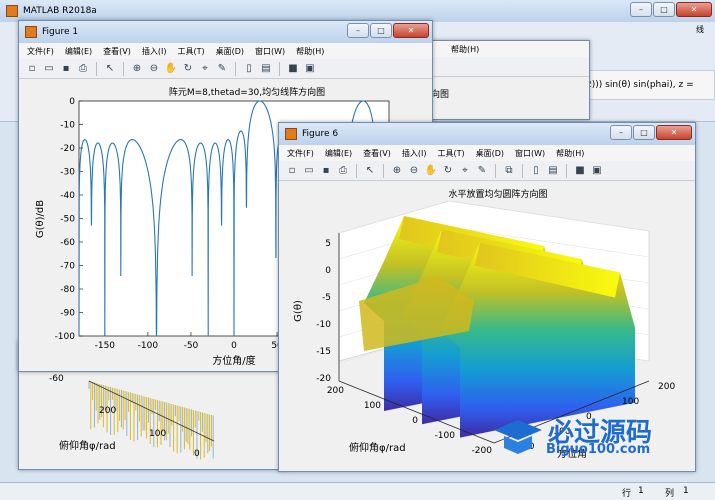 This screenshot has width=715, height=500. I want to click on minimize-button: –, so click(641, 9).